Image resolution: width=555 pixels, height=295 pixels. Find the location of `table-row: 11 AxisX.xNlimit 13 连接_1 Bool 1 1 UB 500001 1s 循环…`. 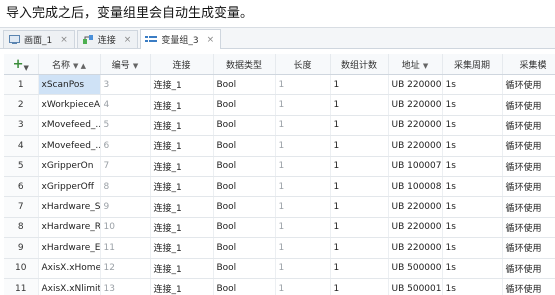

table-row: 11 AxisX.xNlimit 13 连接_1 Bool 1 1 UB 500001 1s 循环… is located at coordinates (279, 286).